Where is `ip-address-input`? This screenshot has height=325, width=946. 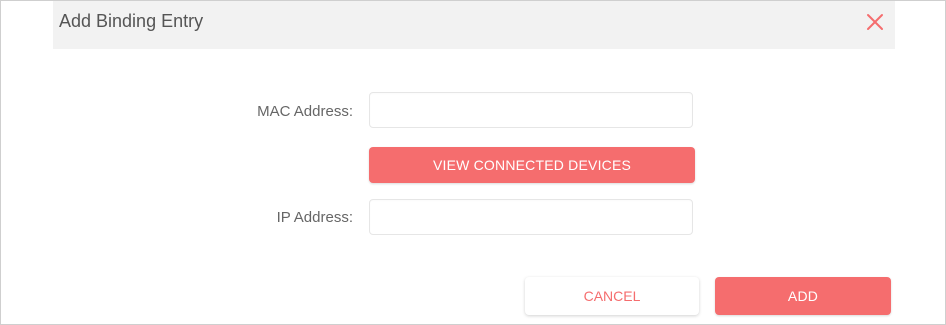
ip-address-input is located at coordinates (531, 217).